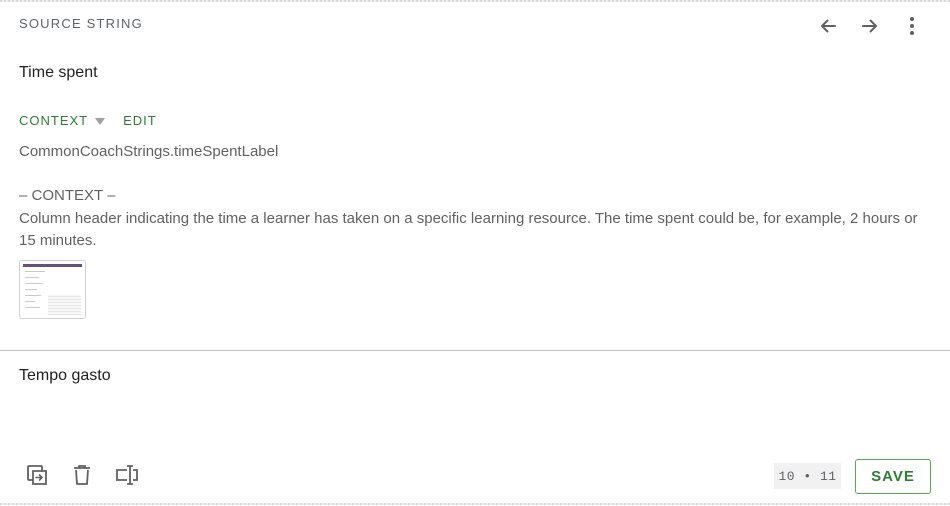 This screenshot has height=506, width=950. I want to click on context-controls: CONTEXT EDIT, so click(88, 120).